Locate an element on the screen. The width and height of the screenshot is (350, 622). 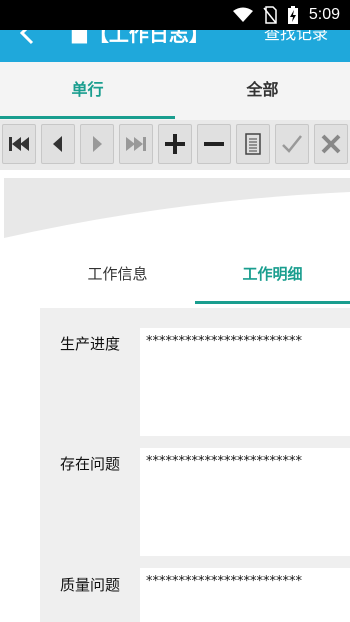
view-tabs: 单行 全部 is located at coordinates (175, 91).